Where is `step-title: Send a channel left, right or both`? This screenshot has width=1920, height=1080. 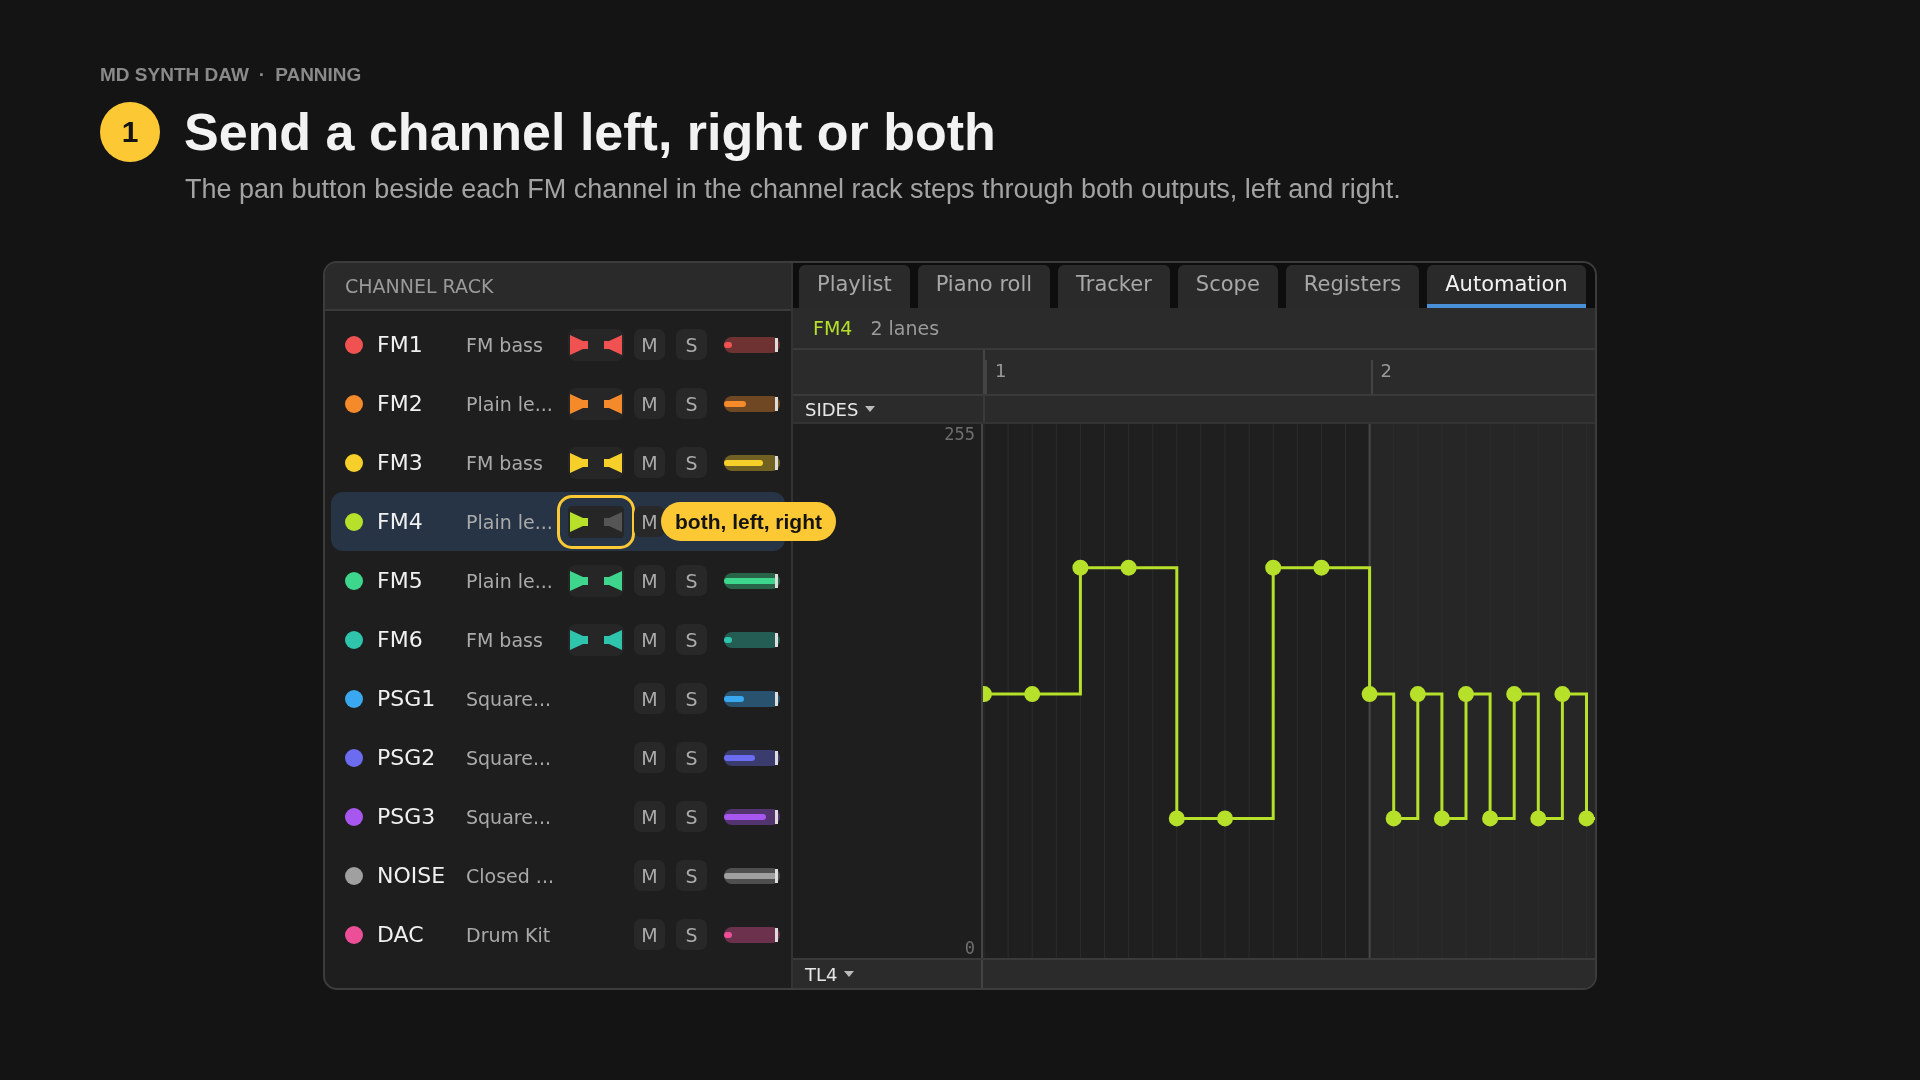
step-title: Send a channel left, right or both is located at coordinates (590, 132).